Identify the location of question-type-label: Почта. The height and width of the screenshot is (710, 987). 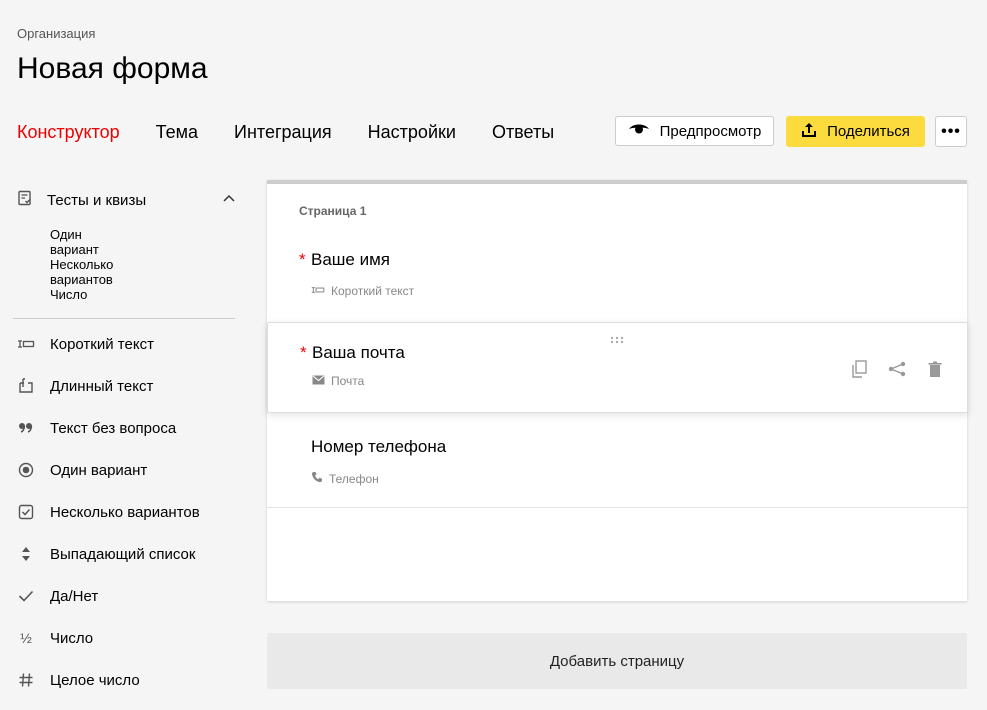
(348, 381).